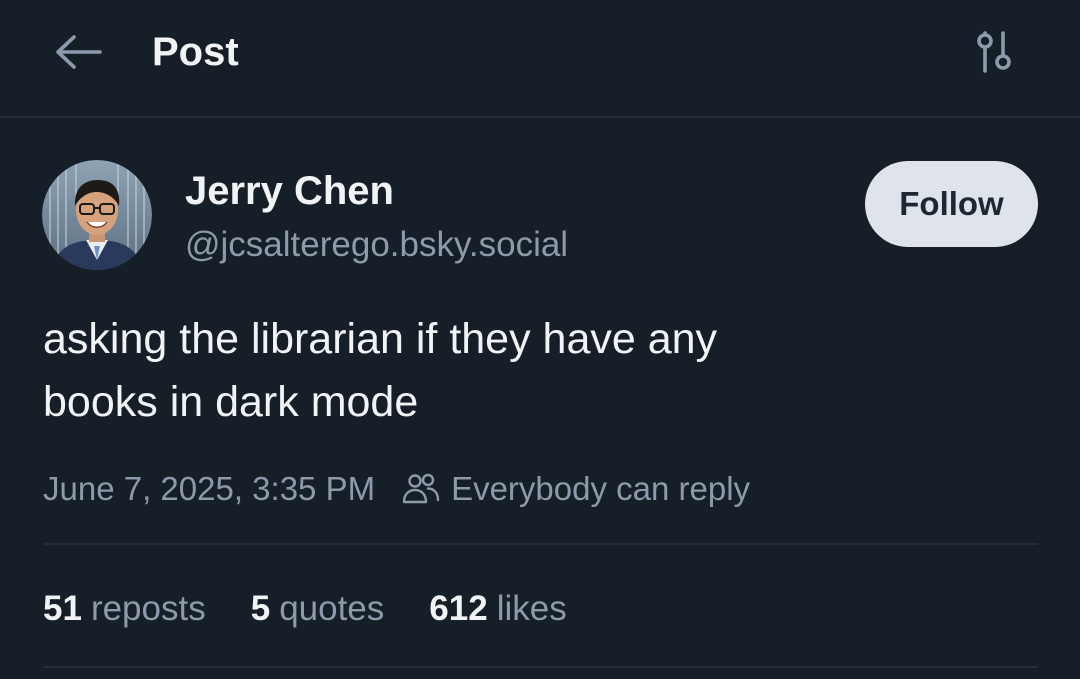  Describe the element at coordinates (332, 608) in the screenshot. I see `quotes-label: quotes` at that location.